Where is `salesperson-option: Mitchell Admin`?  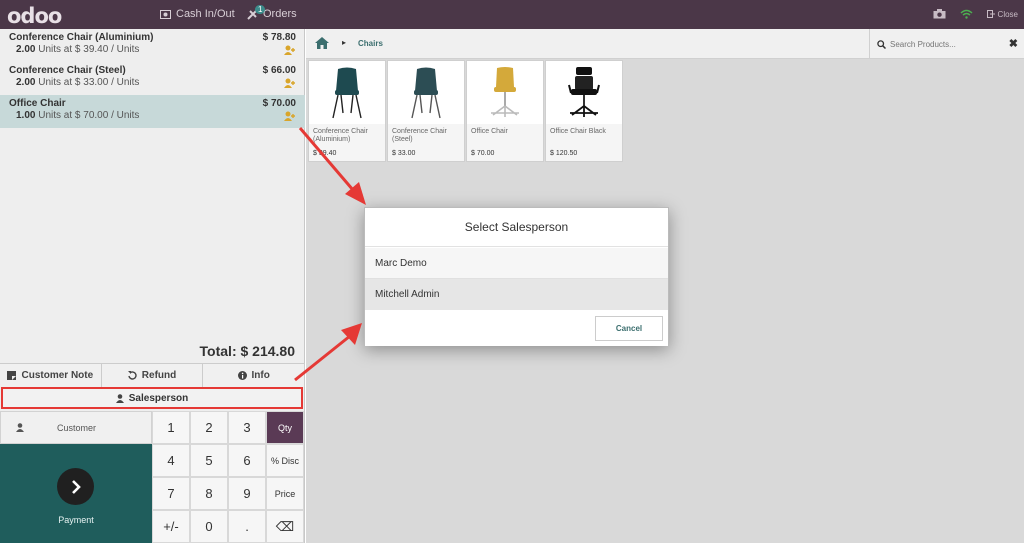 salesperson-option: Mitchell Admin is located at coordinates (516, 294).